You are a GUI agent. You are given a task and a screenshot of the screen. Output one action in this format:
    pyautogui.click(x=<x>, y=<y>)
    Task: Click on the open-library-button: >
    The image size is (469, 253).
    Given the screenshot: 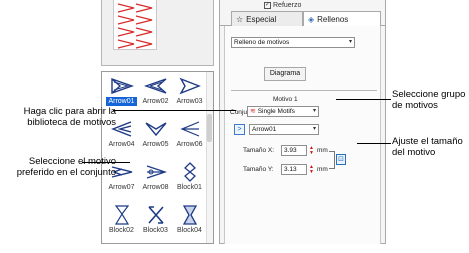 What is the action you would take?
    pyautogui.click(x=239, y=129)
    